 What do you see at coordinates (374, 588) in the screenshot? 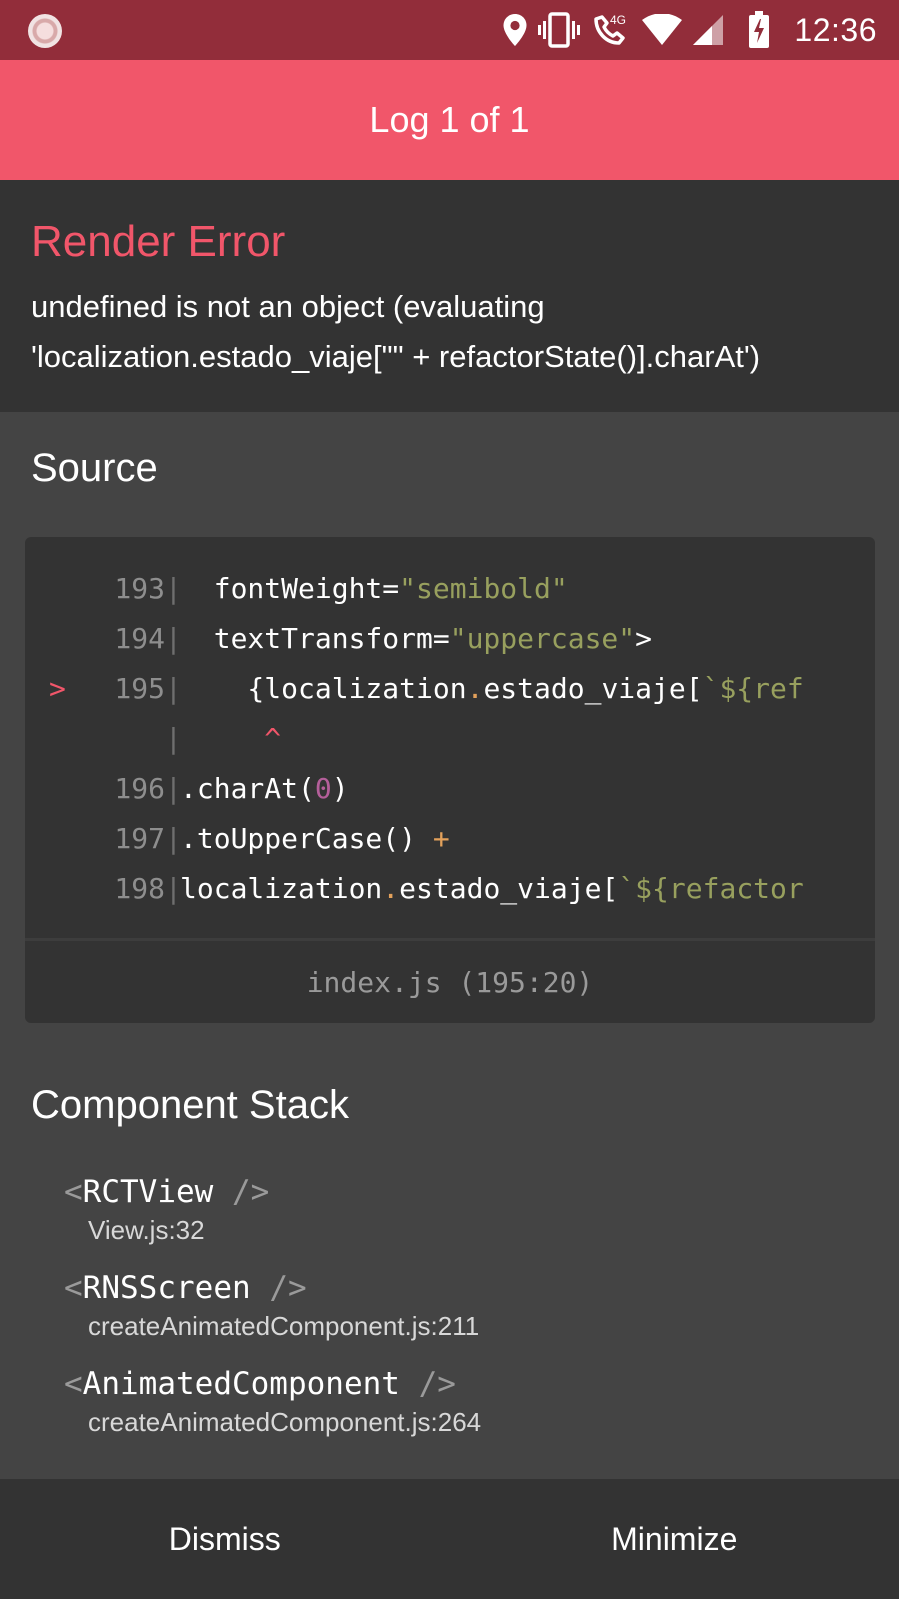
I see `code-text: fontWeight="semibold"` at bounding box center [374, 588].